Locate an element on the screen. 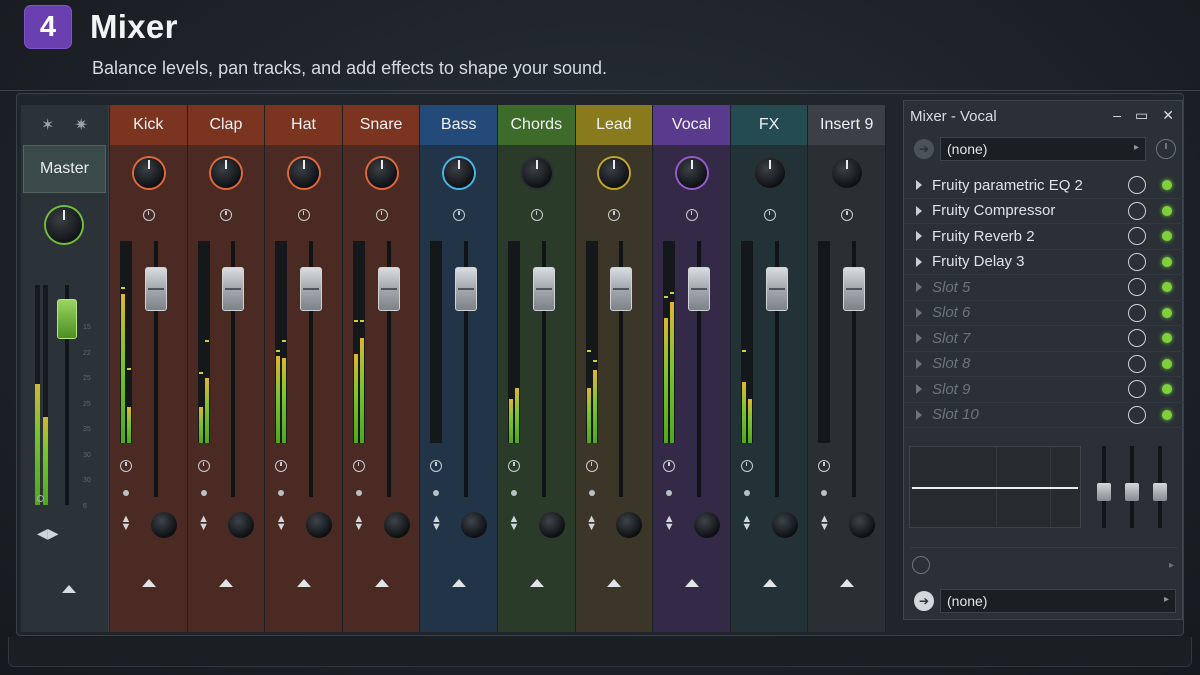 The height and width of the screenshot is (675, 1200). channel-name: Kick is located at coordinates (148, 125).